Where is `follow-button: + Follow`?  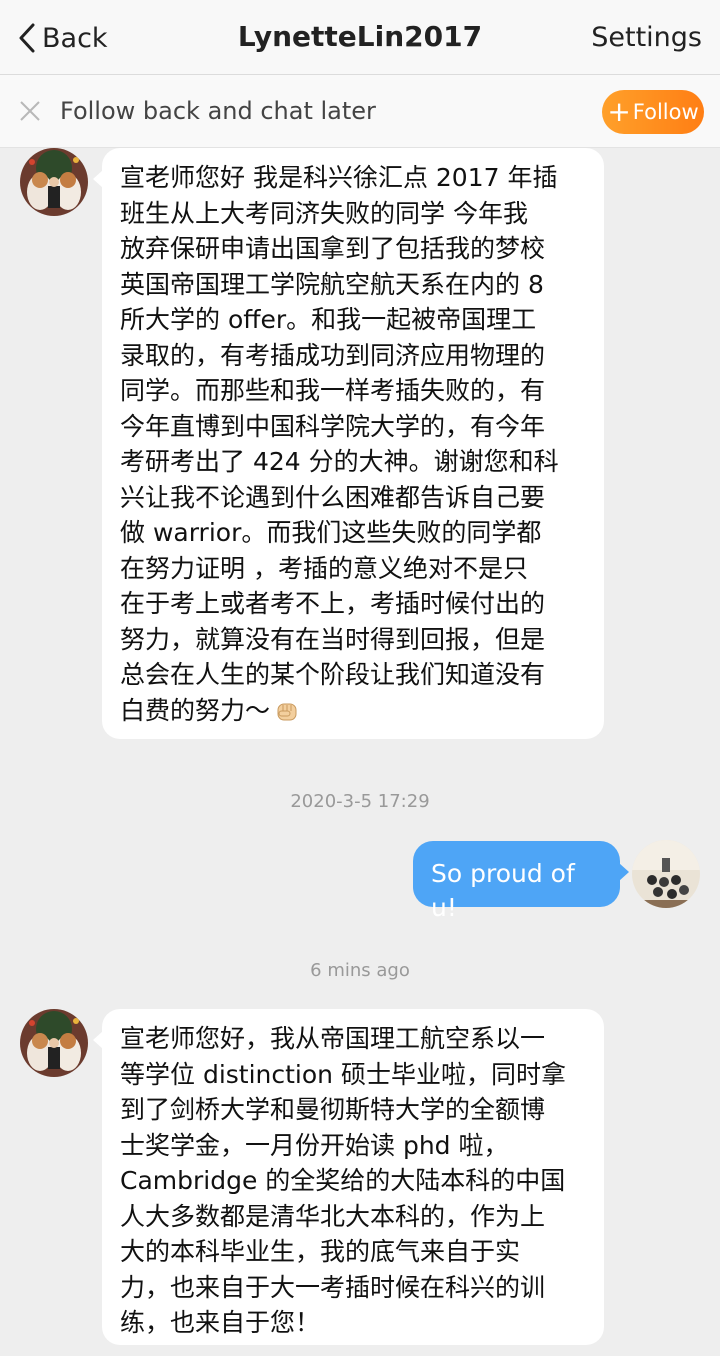
follow-button: + Follow is located at coordinates (653, 112).